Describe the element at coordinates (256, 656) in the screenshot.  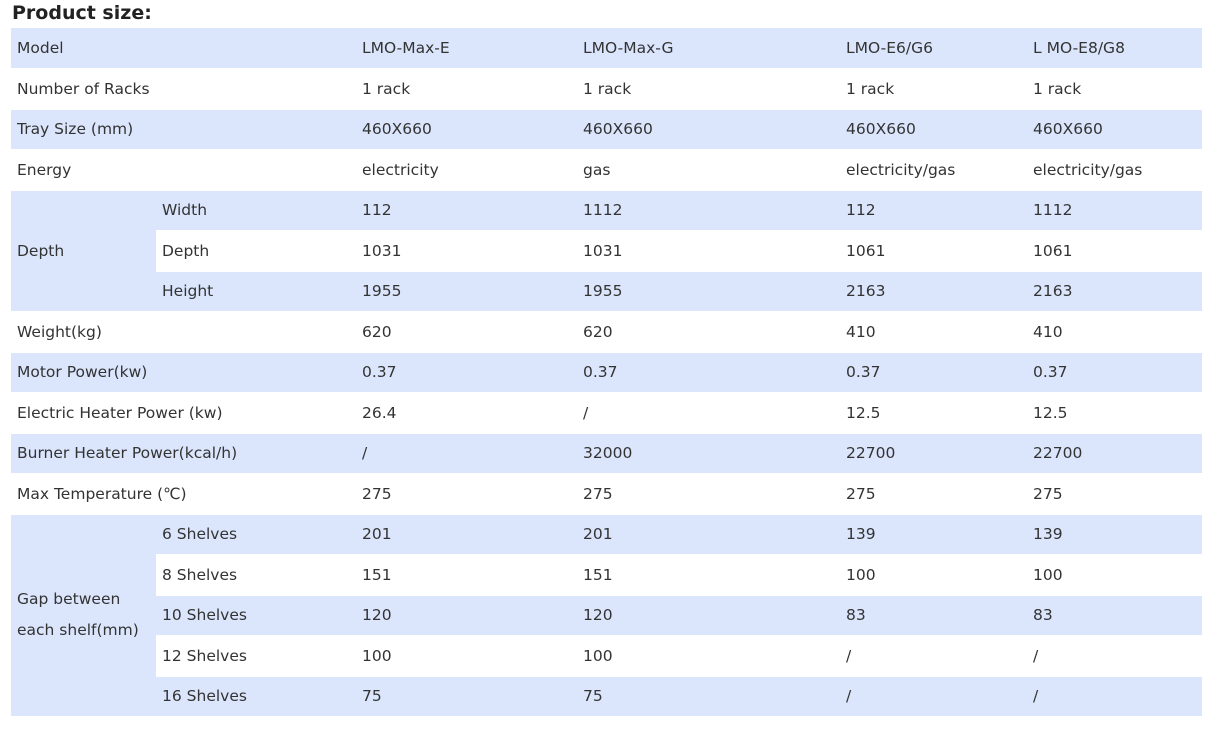
I see `sub-row-label: 12 Shelves` at that location.